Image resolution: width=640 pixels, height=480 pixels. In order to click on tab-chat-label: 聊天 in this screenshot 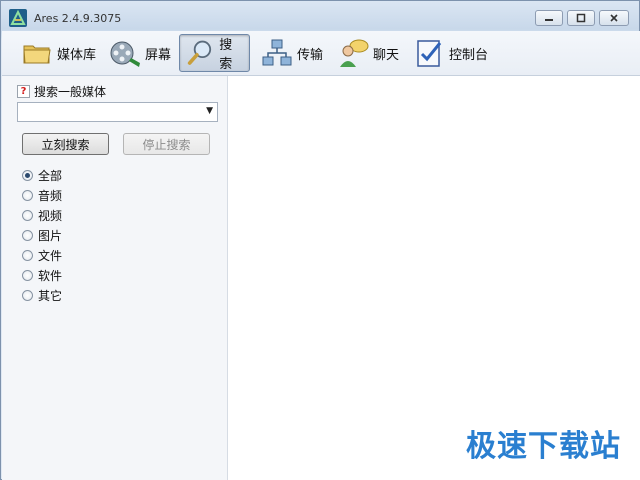, I will do `click(386, 55)`.